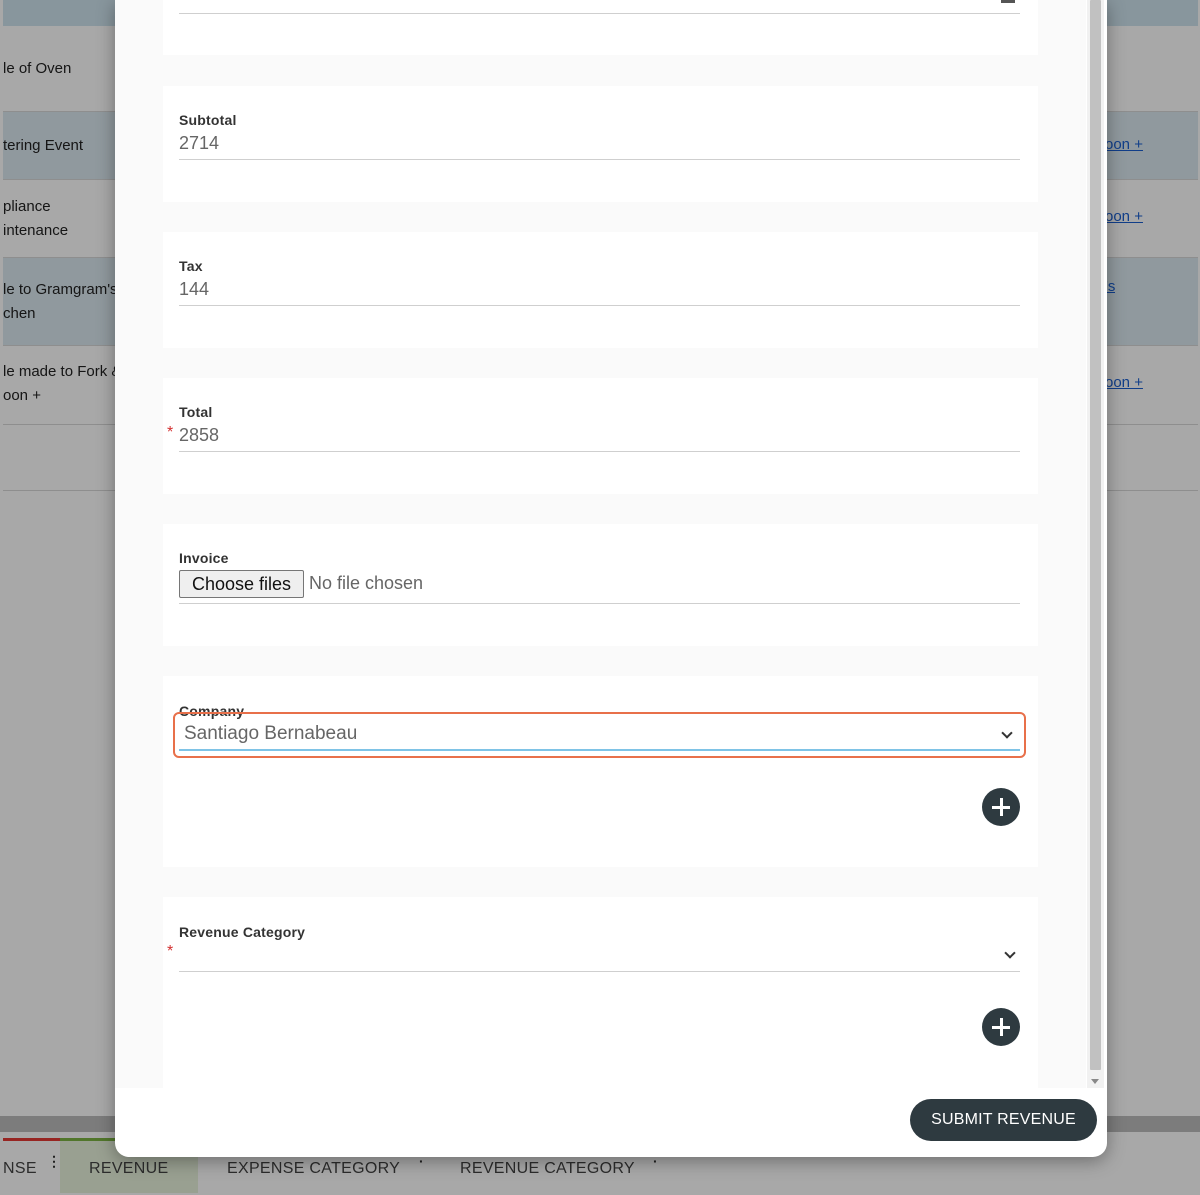 The image size is (1200, 1195). I want to click on focus-underline, so click(599, 750).